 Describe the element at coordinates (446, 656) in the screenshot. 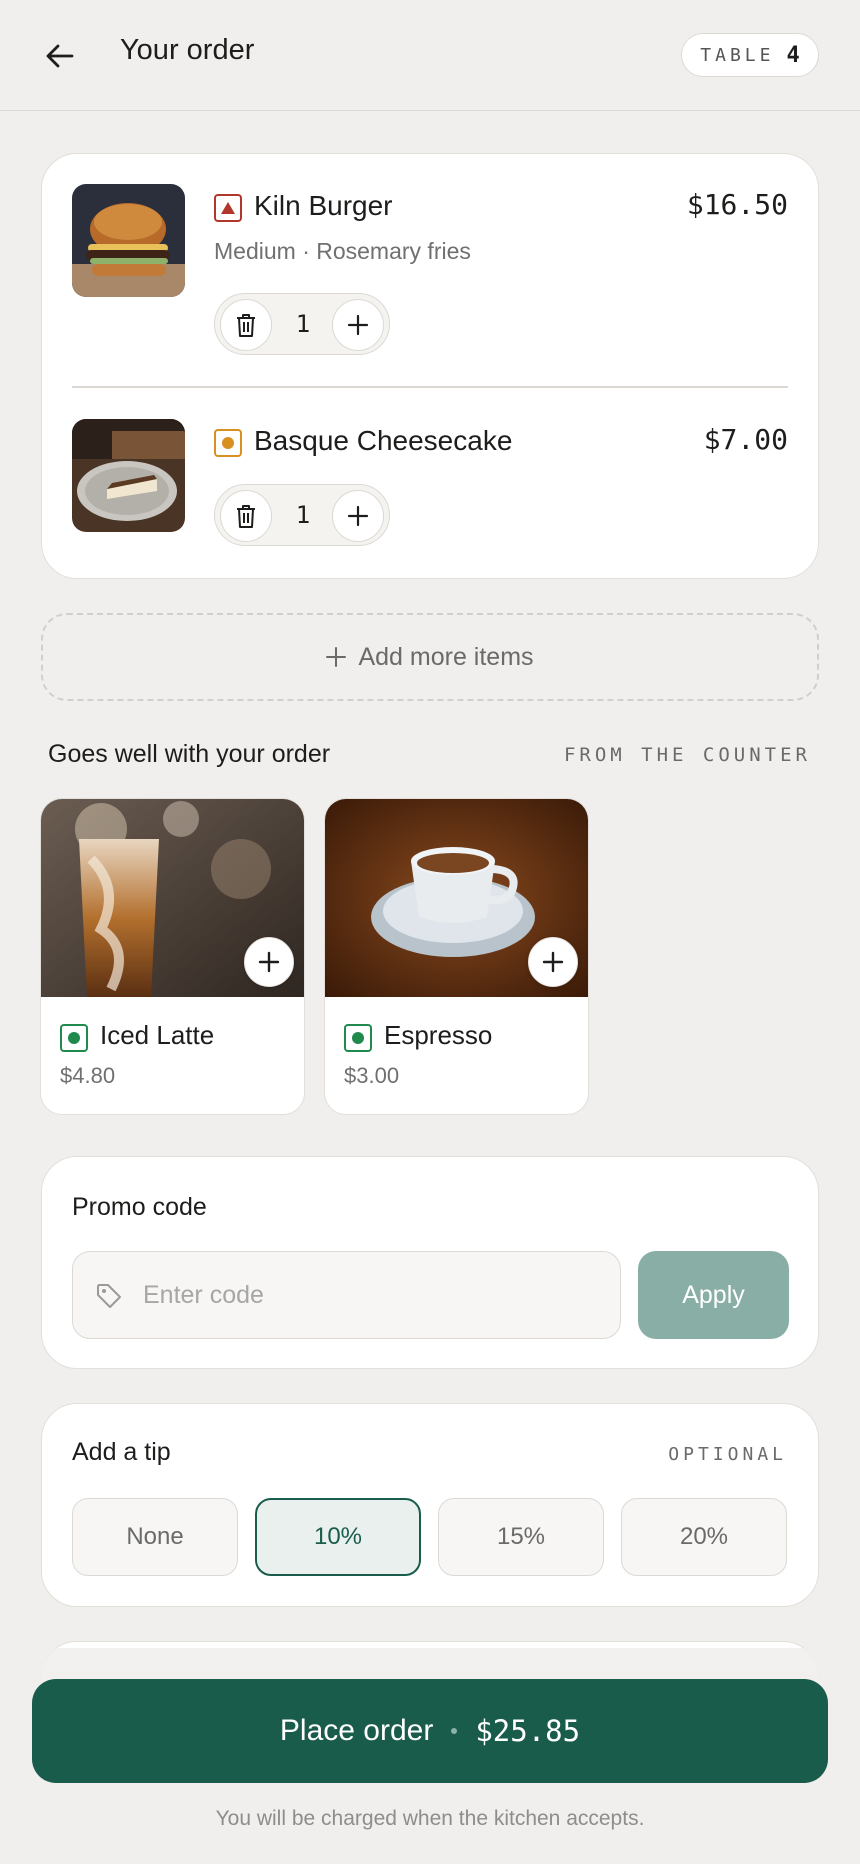

I see `add-more-label: Add more items` at that location.